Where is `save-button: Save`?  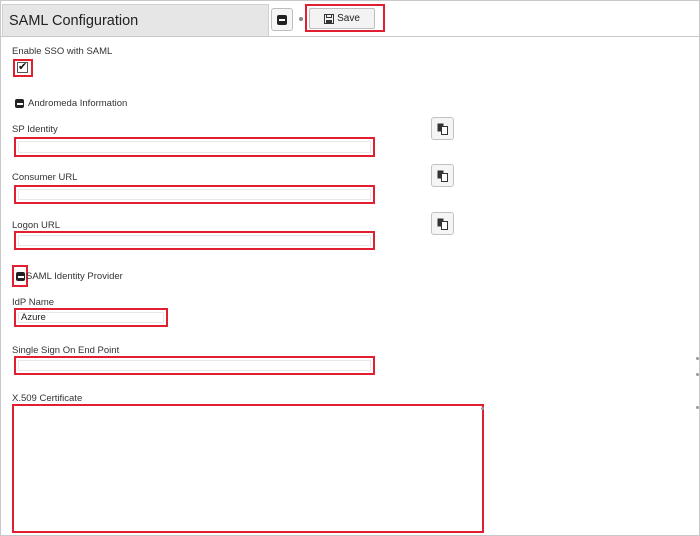 save-button: Save is located at coordinates (342, 18).